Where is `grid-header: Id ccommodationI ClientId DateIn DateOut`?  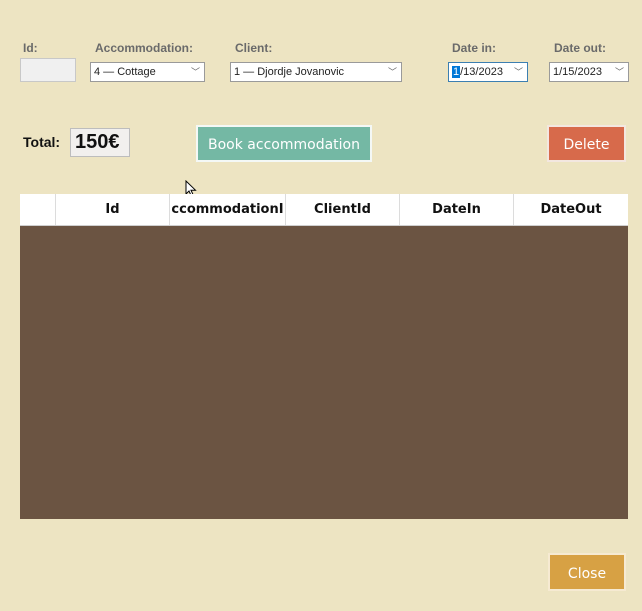 grid-header: Id ccommodationI ClientId DateIn DateOut is located at coordinates (324, 210).